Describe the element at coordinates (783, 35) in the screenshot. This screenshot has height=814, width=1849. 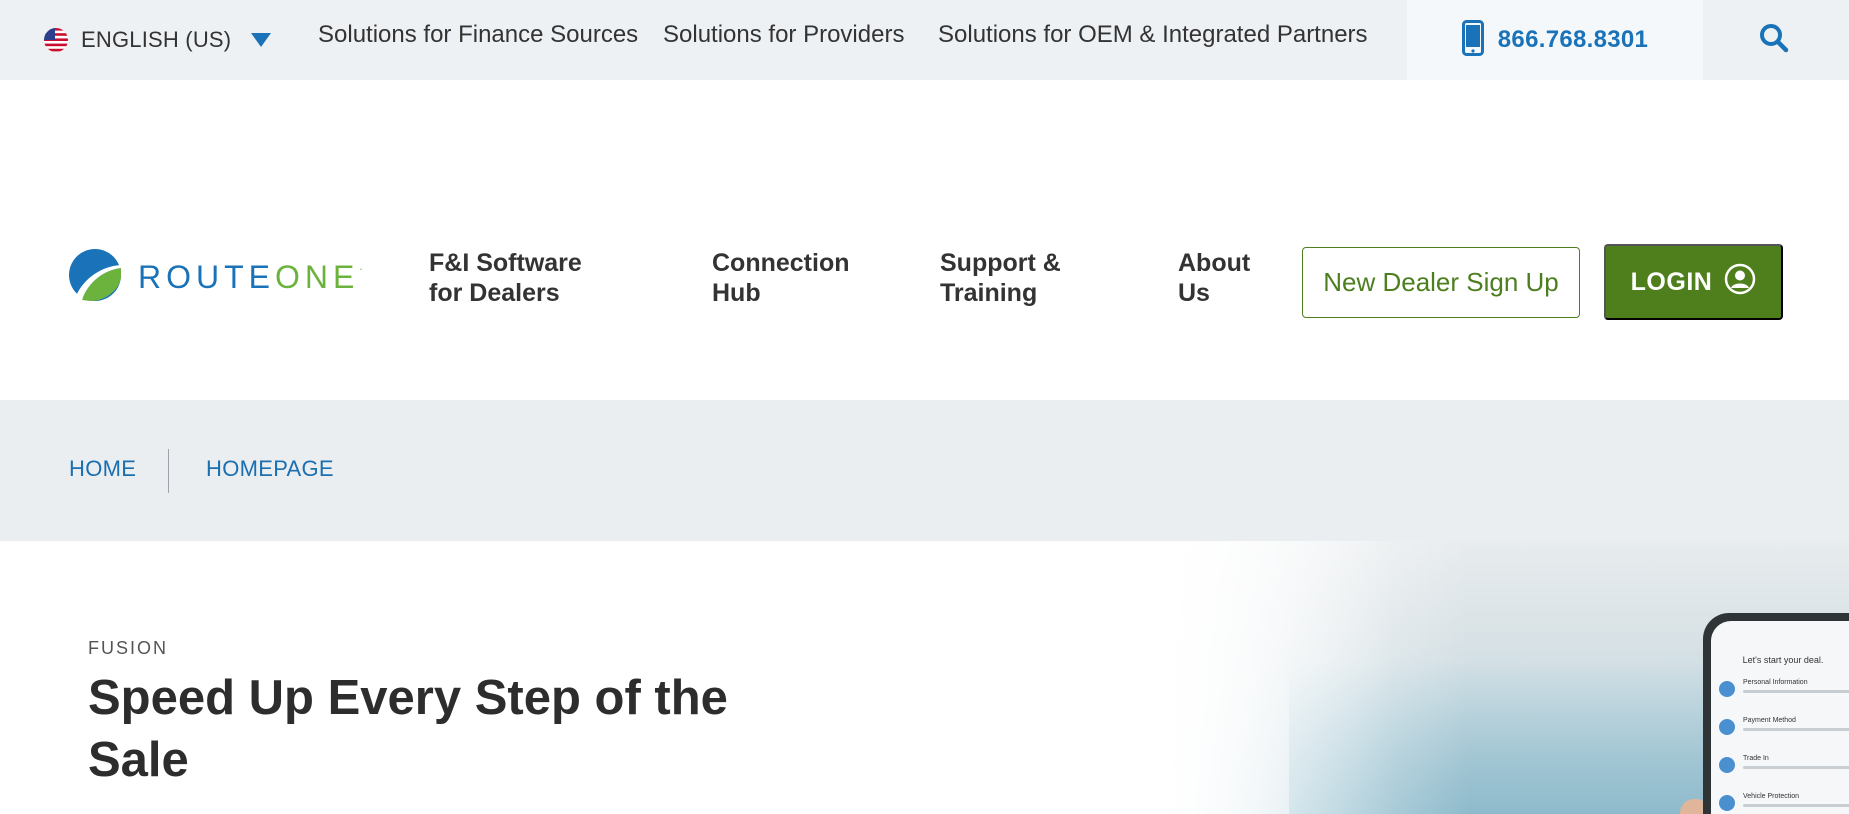
I see `nav-link-providers: Solutions for Providers` at that location.